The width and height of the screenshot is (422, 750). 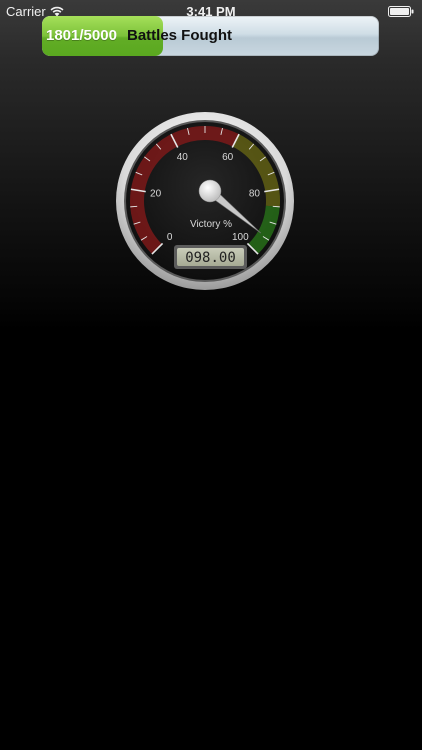 What do you see at coordinates (81, 35) in the screenshot?
I see `progress-count-label: 1801/5000` at bounding box center [81, 35].